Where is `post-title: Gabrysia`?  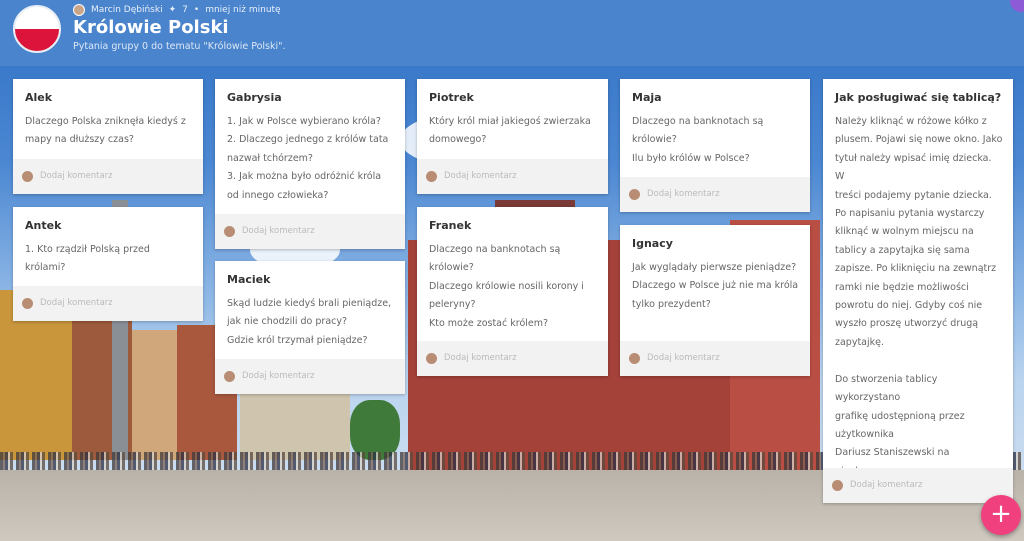 post-title: Gabrysia is located at coordinates (254, 97).